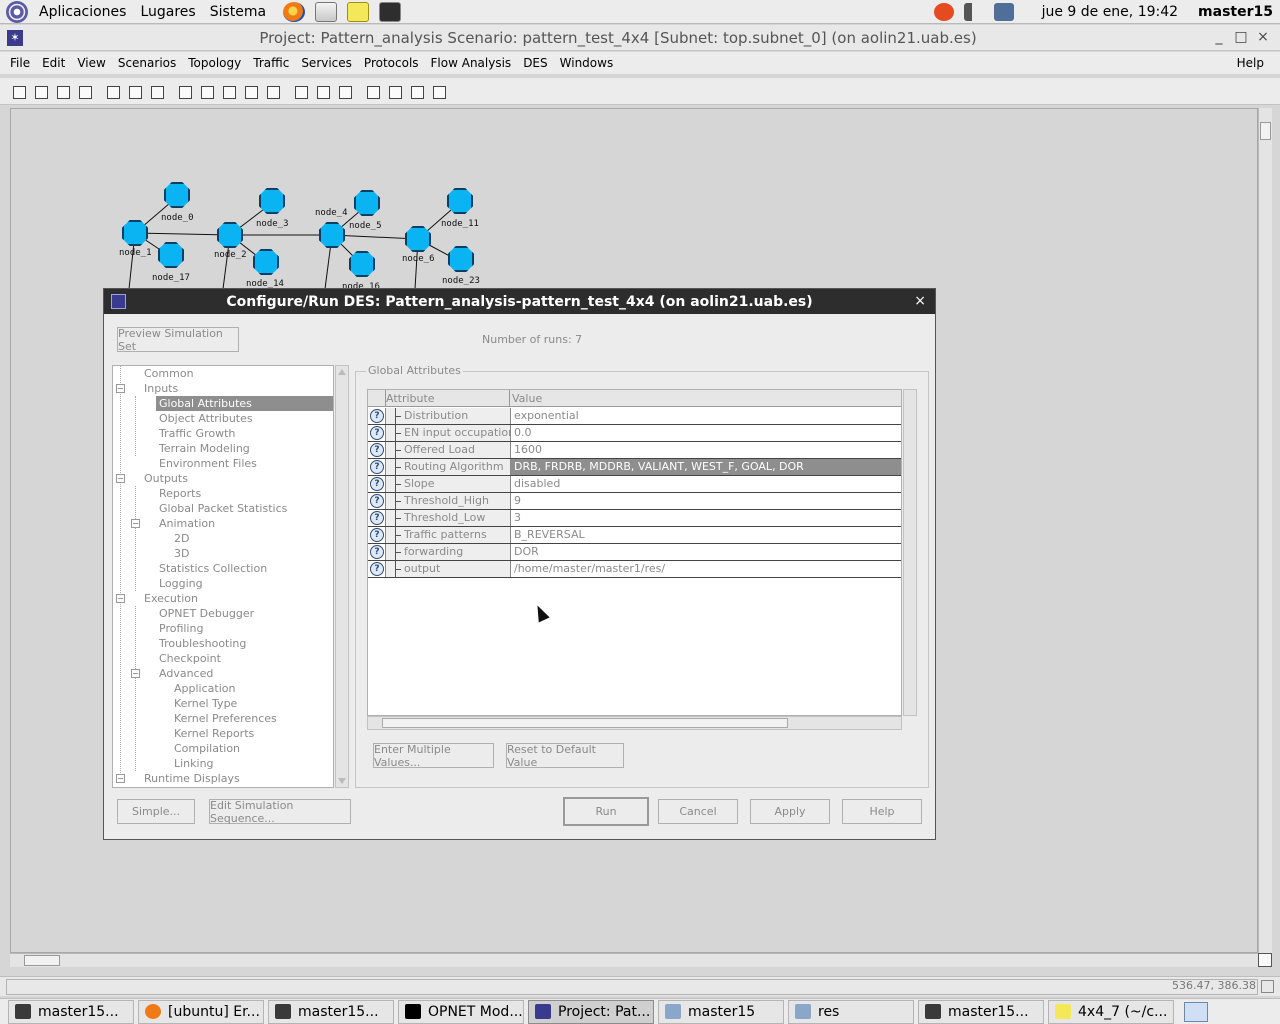 This screenshot has width=1280, height=1024. What do you see at coordinates (326, 11) in the screenshot?
I see `mail-icon` at bounding box center [326, 11].